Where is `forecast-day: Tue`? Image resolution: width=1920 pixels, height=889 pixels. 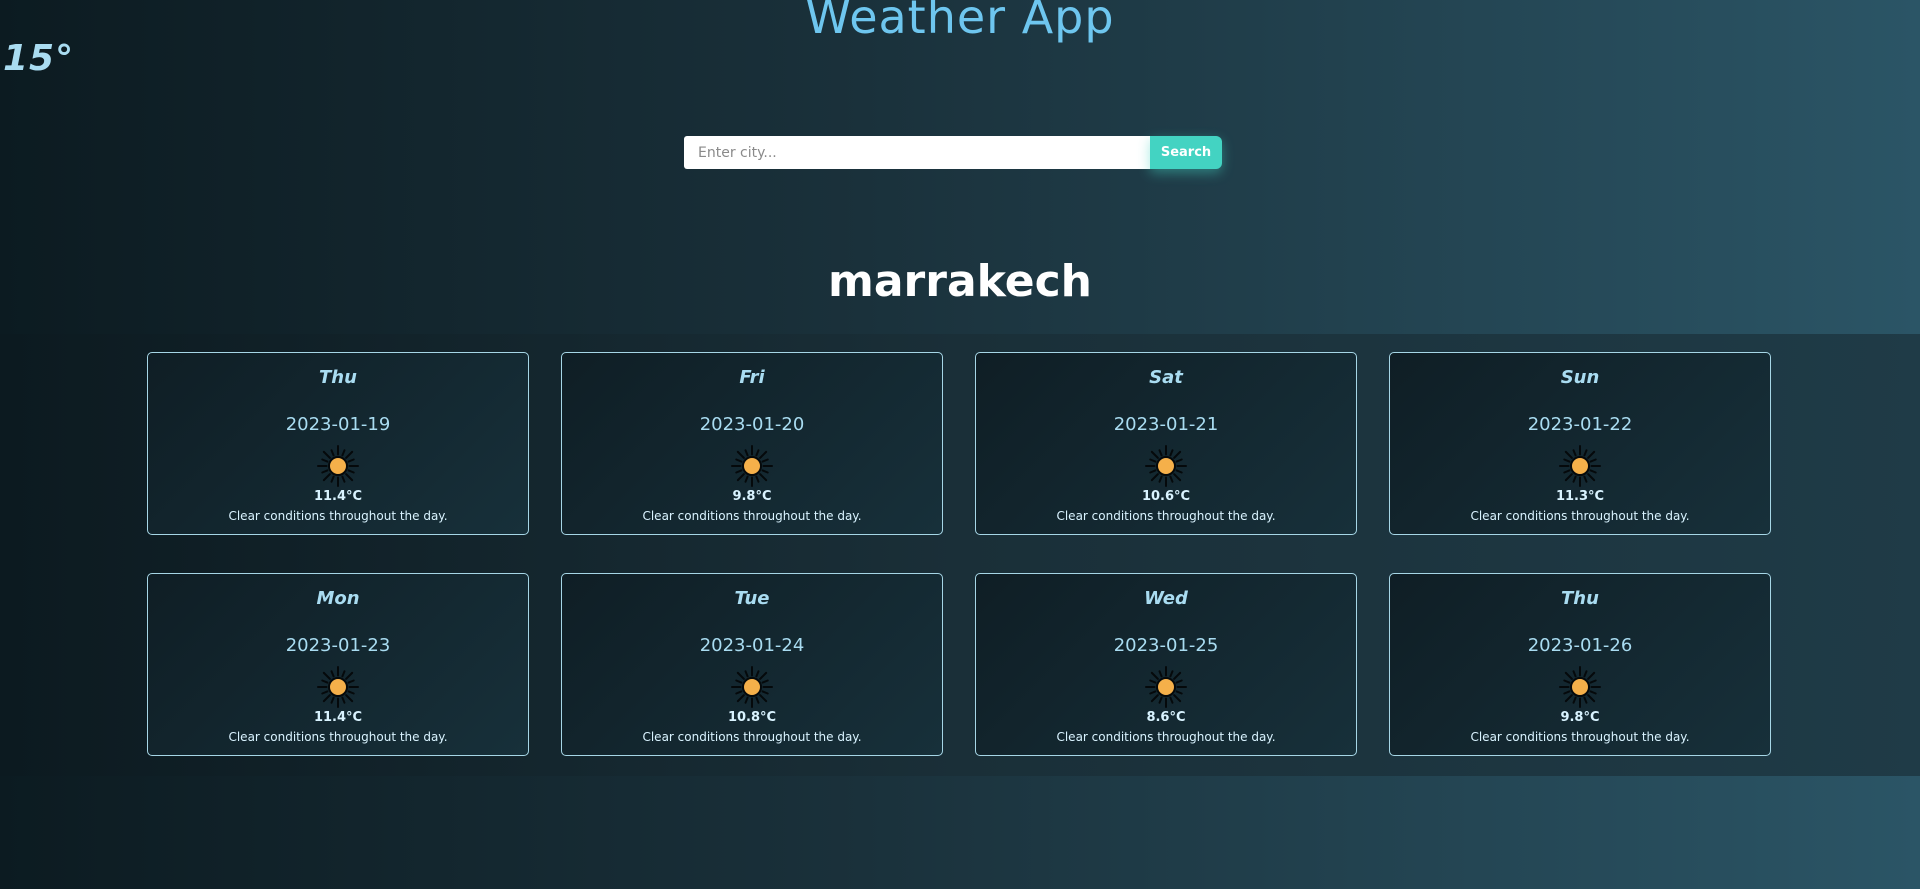 forecast-day: Tue is located at coordinates (752, 598).